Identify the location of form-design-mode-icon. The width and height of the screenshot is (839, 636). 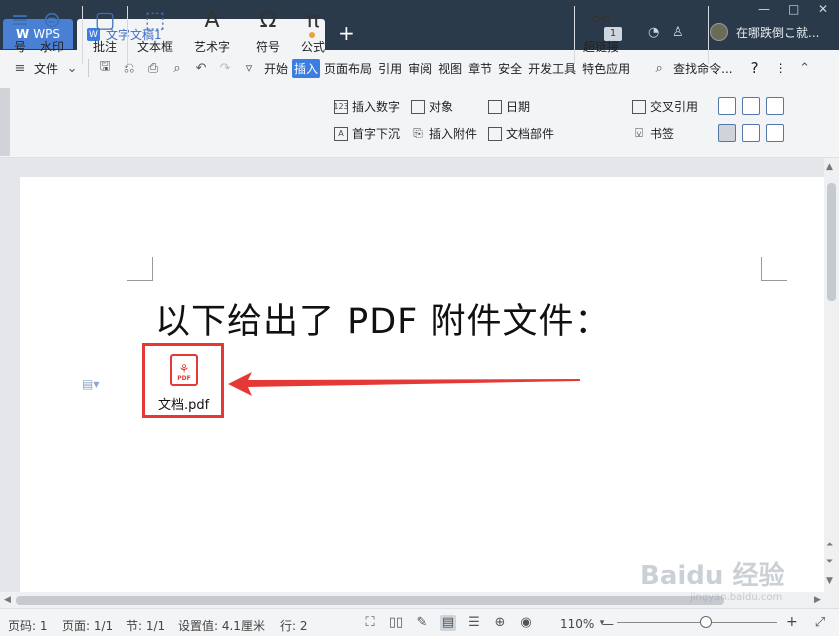
(727, 133).